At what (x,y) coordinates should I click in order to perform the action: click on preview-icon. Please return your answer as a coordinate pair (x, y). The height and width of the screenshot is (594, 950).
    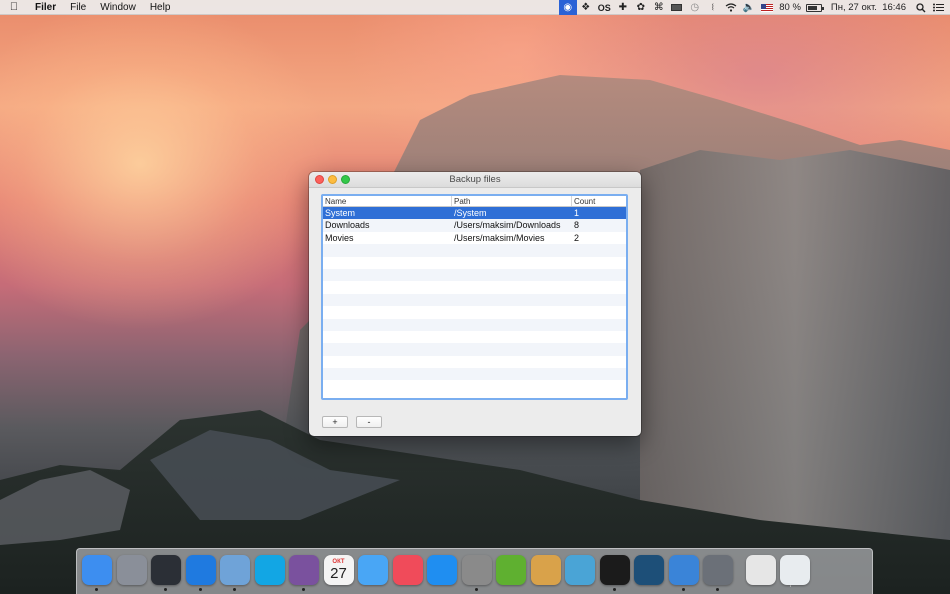
    Looking at the image, I should click on (235, 572).